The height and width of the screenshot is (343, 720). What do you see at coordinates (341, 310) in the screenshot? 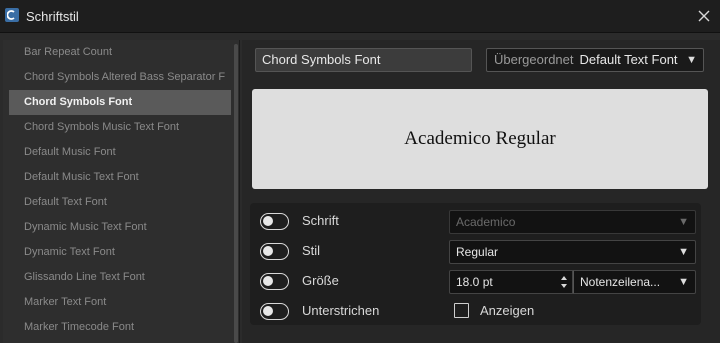
I see `underline-label: Unterstrichen` at bounding box center [341, 310].